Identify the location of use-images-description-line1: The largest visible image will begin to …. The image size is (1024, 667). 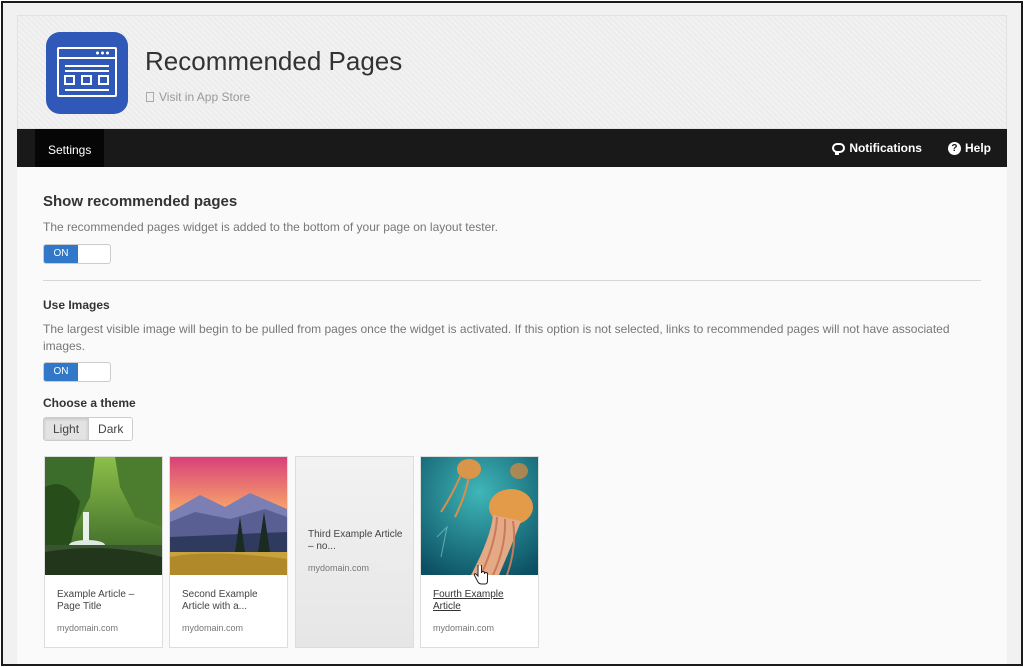
(496, 329).